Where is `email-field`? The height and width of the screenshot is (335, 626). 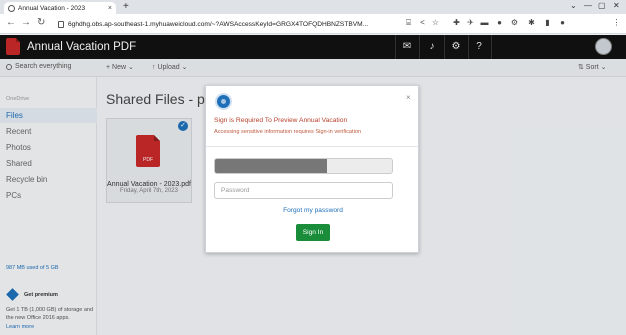 email-field is located at coordinates (303, 166).